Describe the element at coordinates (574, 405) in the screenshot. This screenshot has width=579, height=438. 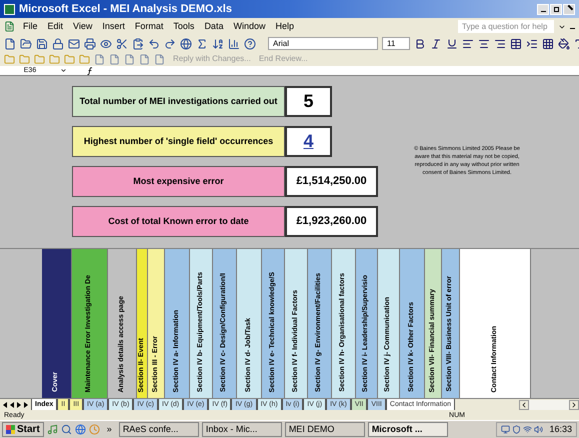
I see `scroll-right-icon` at that location.